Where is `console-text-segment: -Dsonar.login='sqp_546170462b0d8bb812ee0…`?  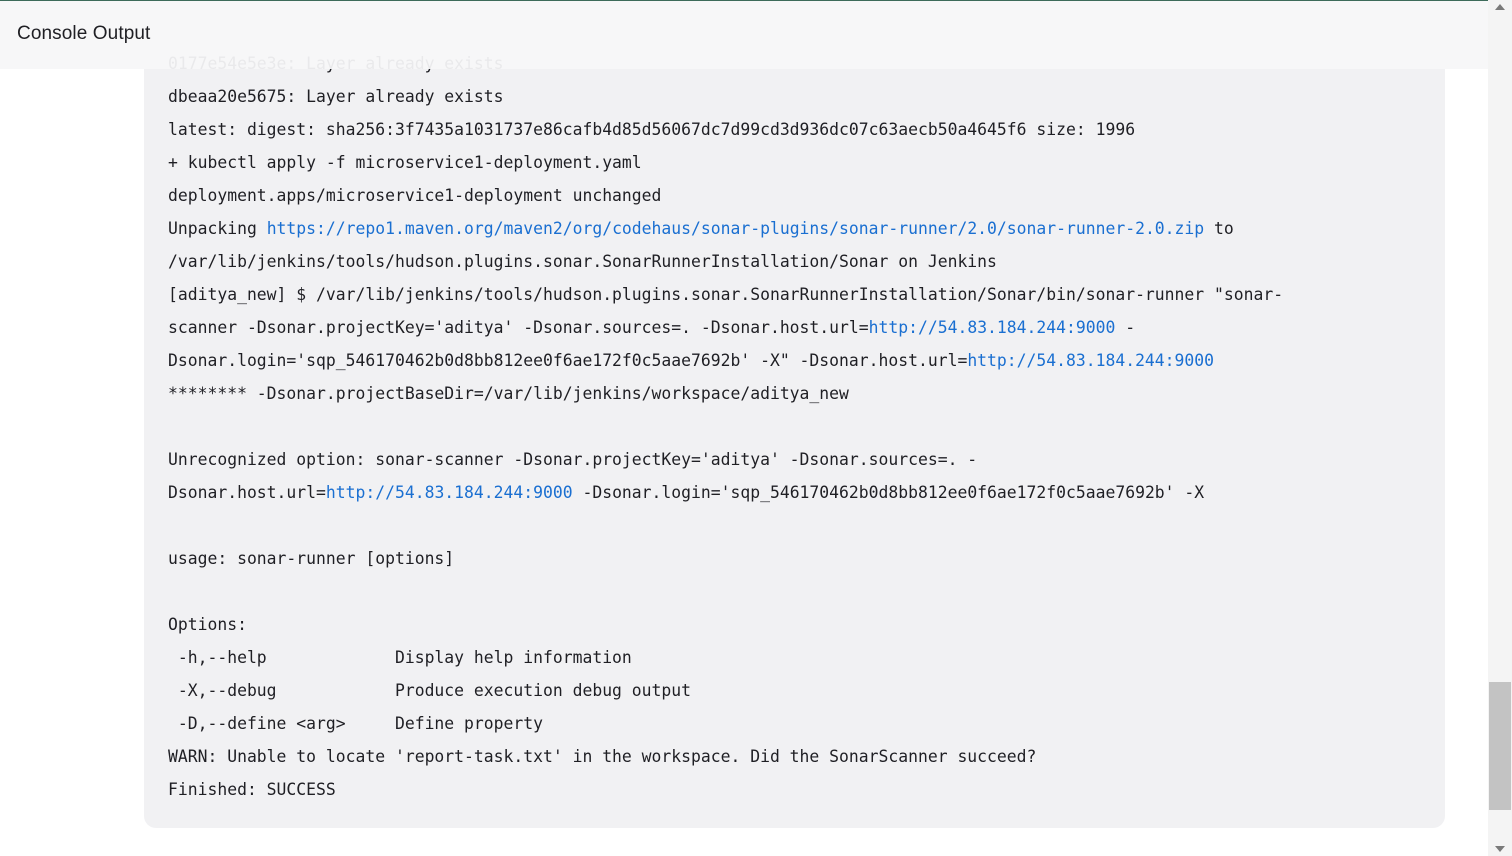
console-text-segment: -Dsonar.login='sqp_546170462b0d8bb812ee0… is located at coordinates (888, 492).